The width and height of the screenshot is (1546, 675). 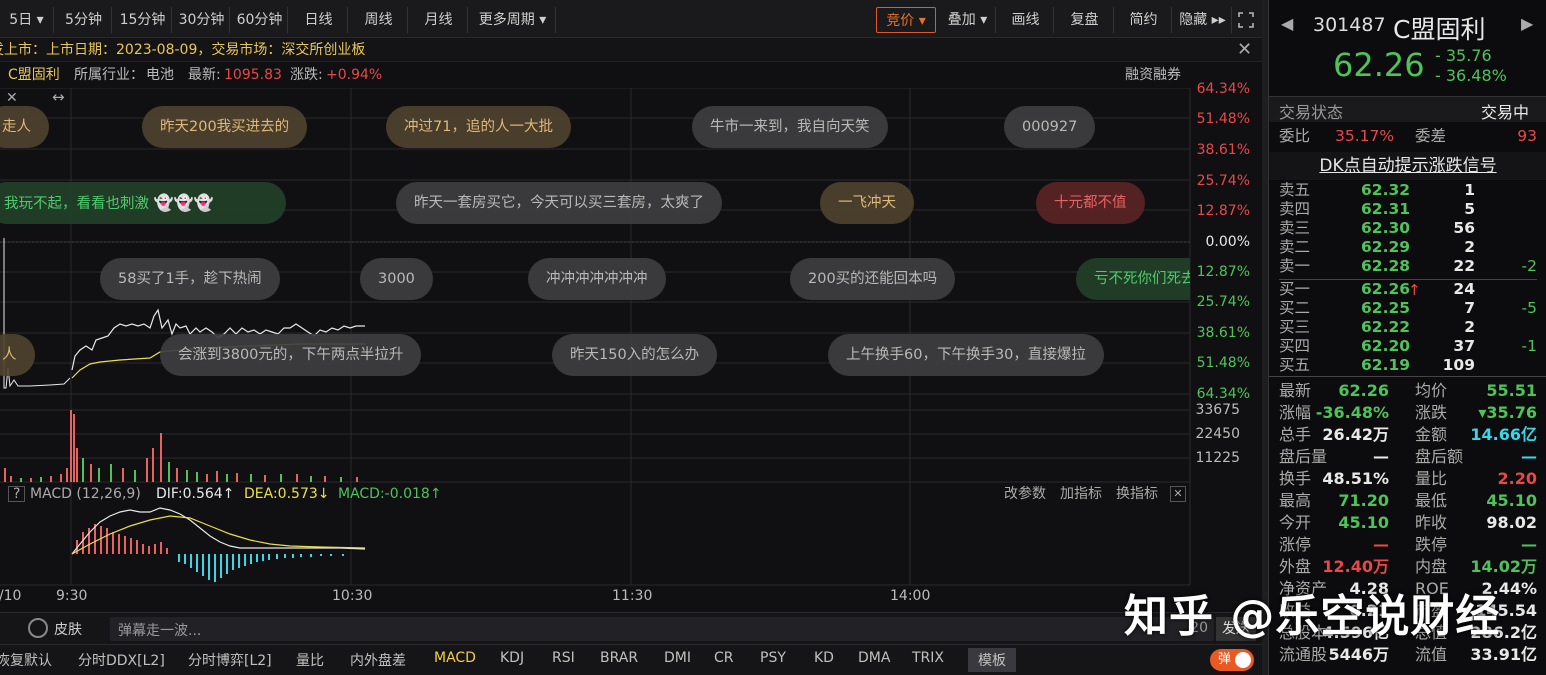 I want to click on time-label-0930: 9:30, so click(x=72, y=596).